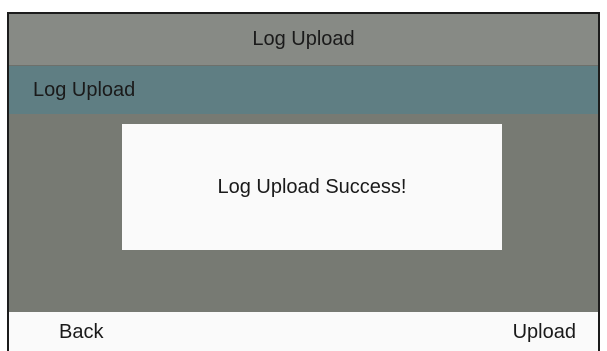 Image resolution: width=607 pixels, height=351 pixels. I want to click on title-bar: Log Upload, so click(303, 40).